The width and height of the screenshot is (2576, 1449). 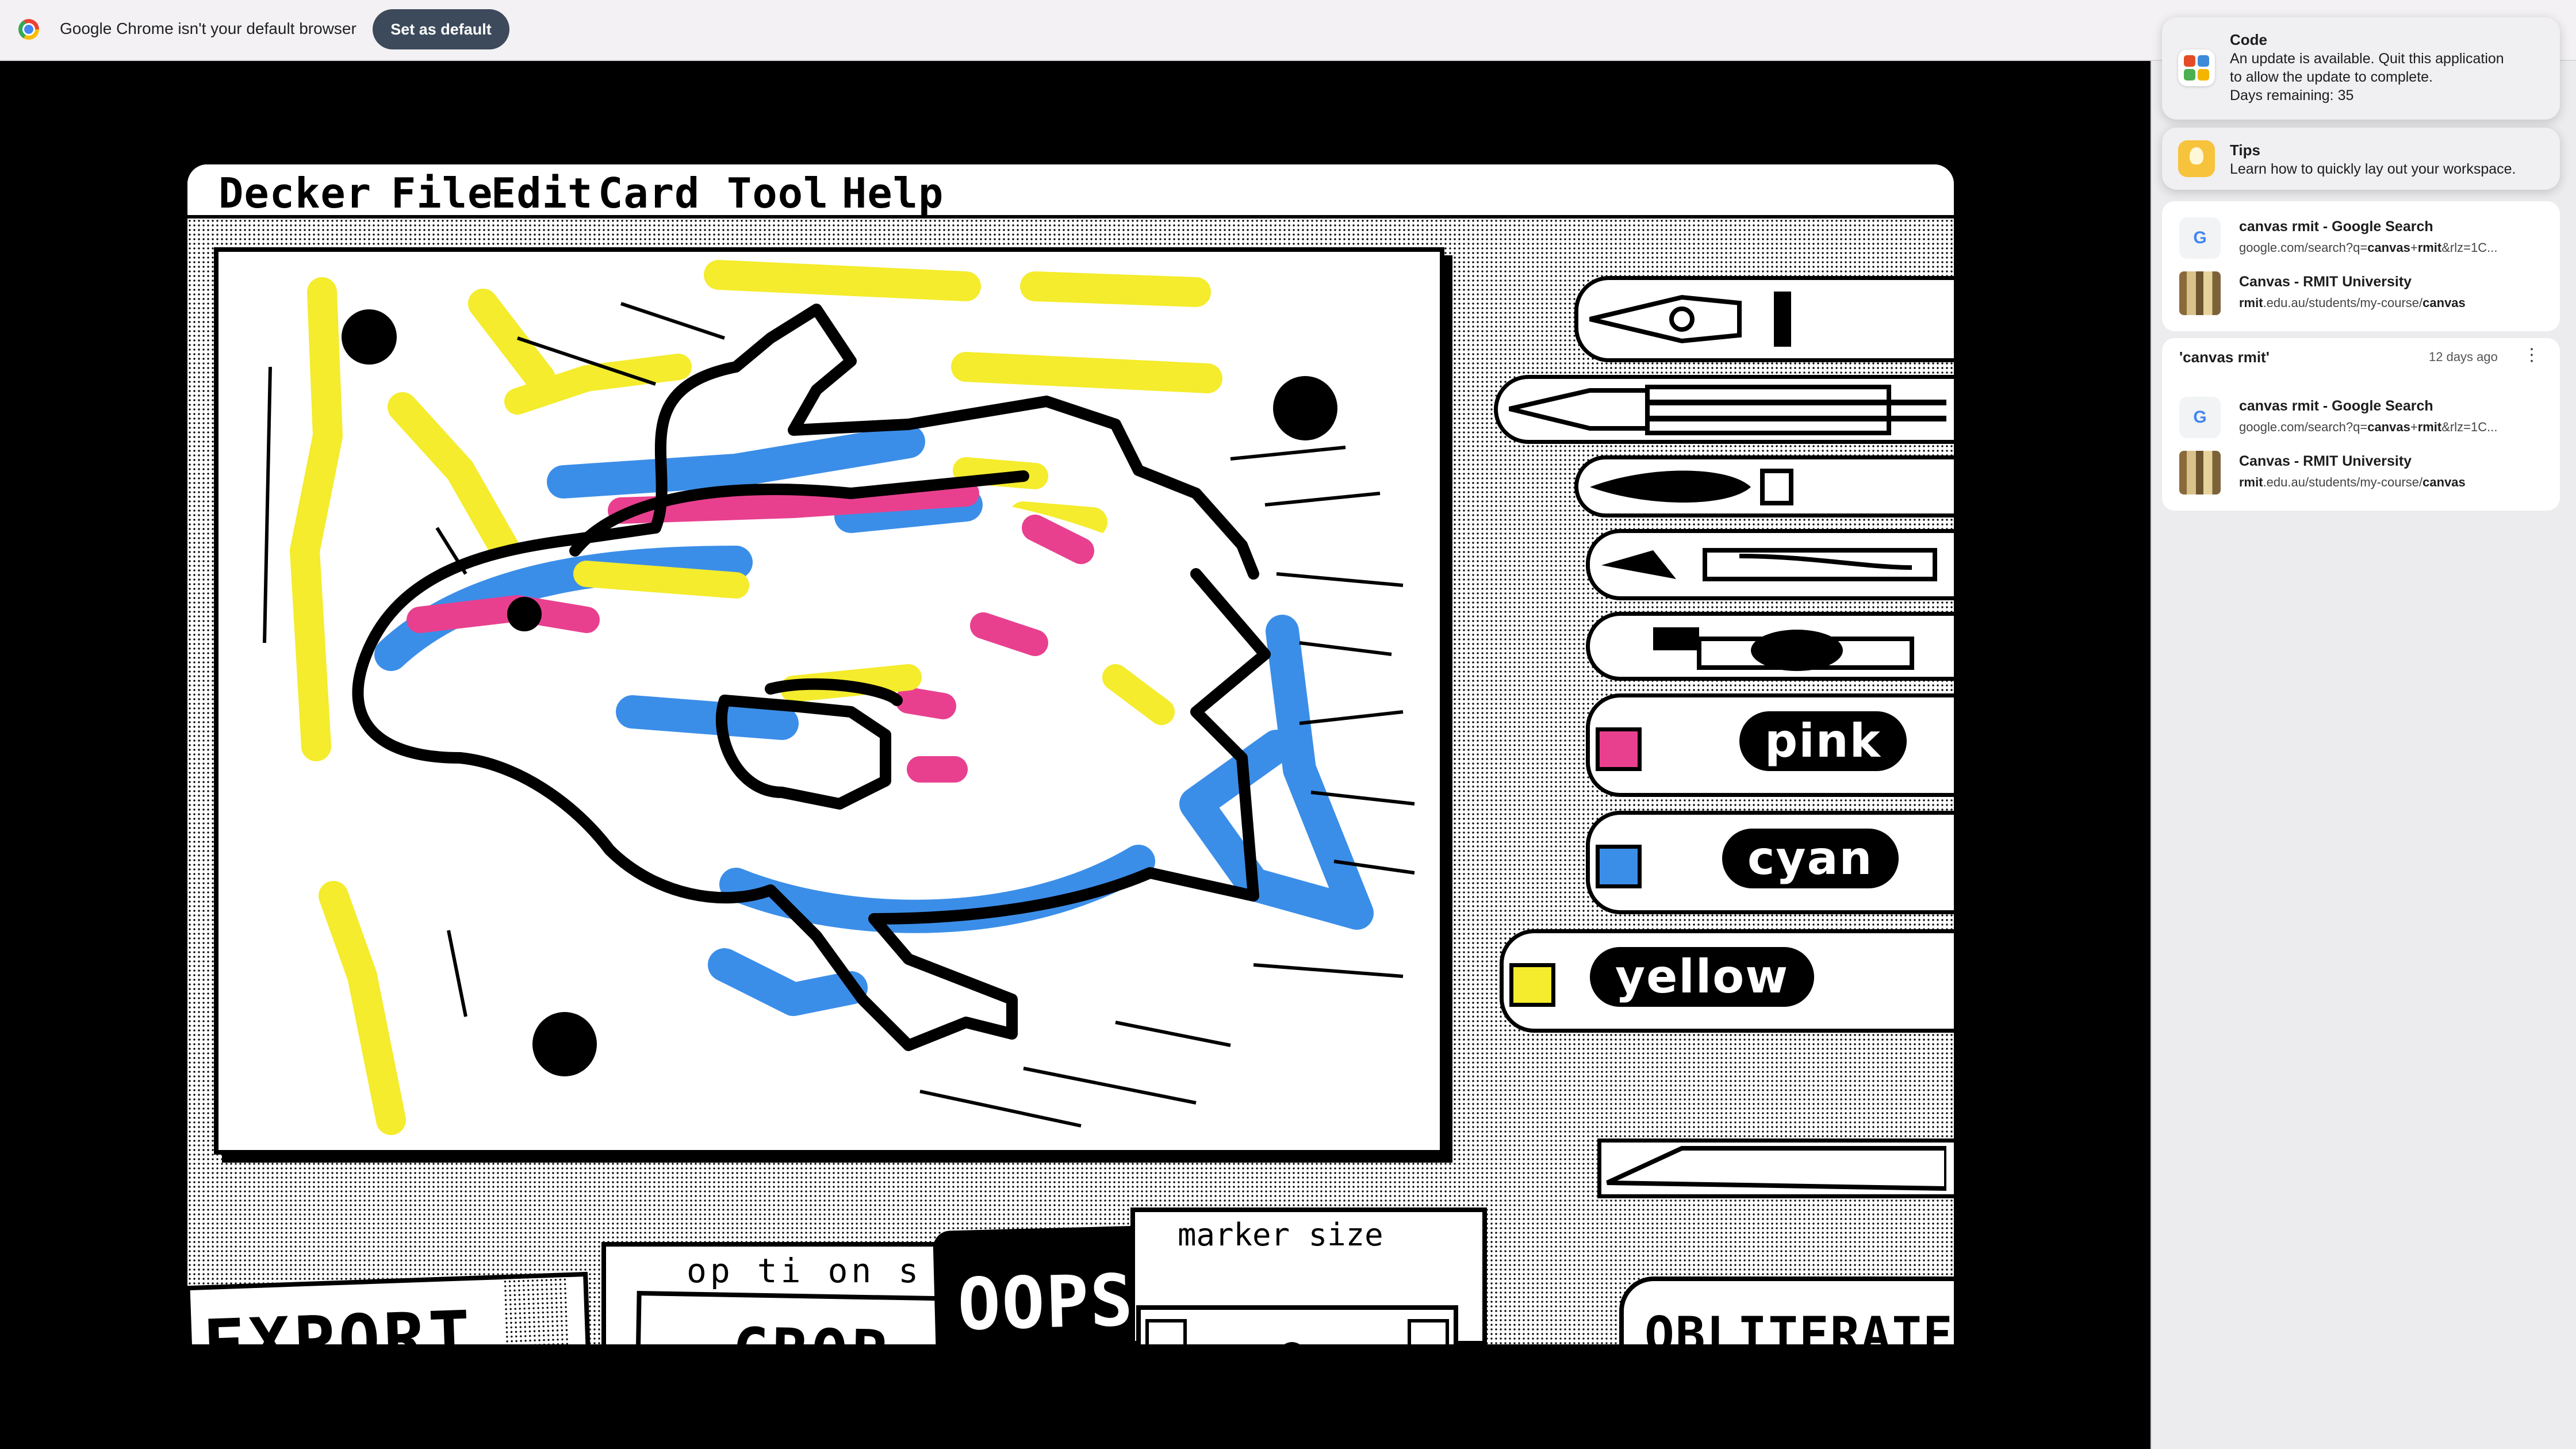 What do you see at coordinates (649, 193) in the screenshot?
I see `menu-card: Card` at bounding box center [649, 193].